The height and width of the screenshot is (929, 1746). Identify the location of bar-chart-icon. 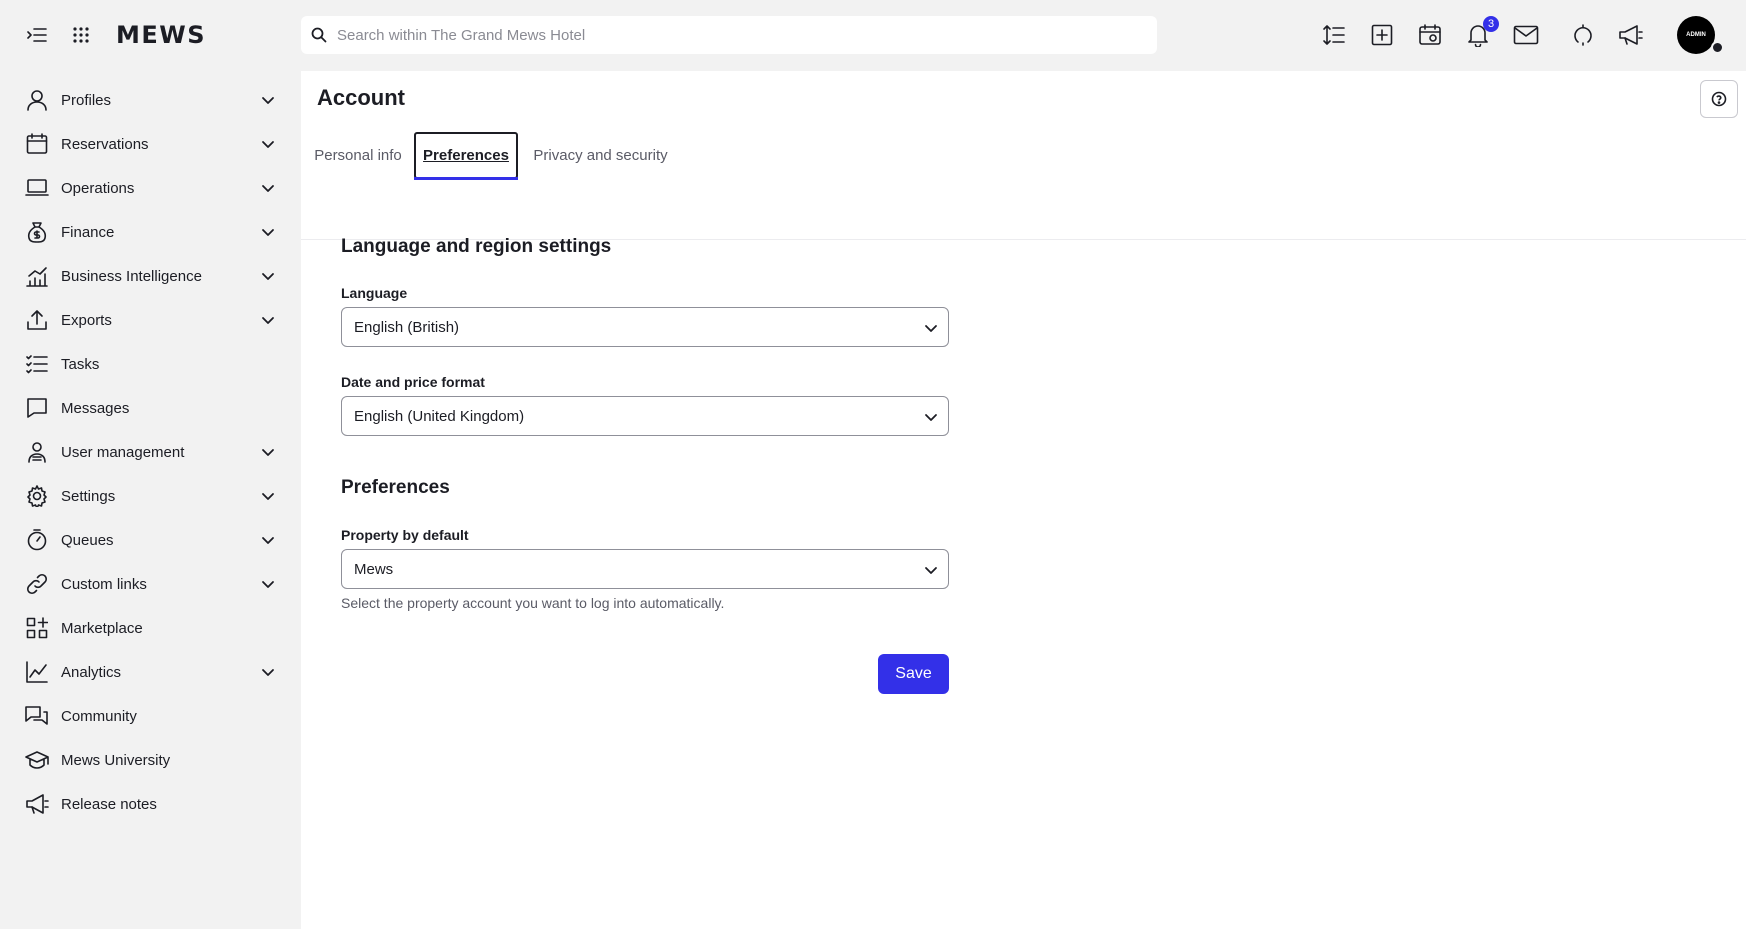
(37, 276).